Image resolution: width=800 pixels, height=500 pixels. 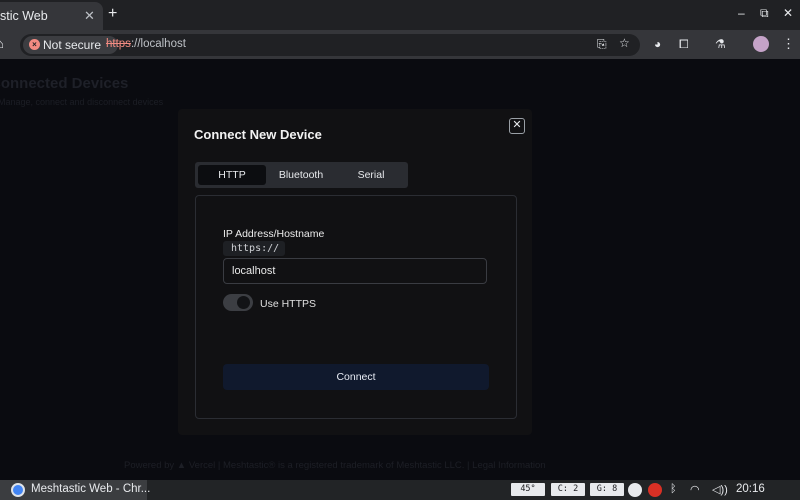 What do you see at coordinates (118, 44) in the screenshot?
I see `url-scheme: https` at bounding box center [118, 44].